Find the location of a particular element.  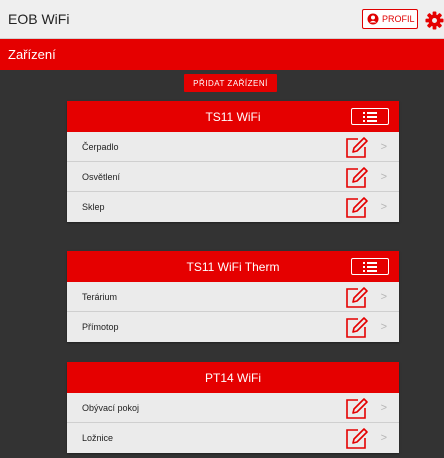

item-label: Obývací pokoj is located at coordinates (111, 407).